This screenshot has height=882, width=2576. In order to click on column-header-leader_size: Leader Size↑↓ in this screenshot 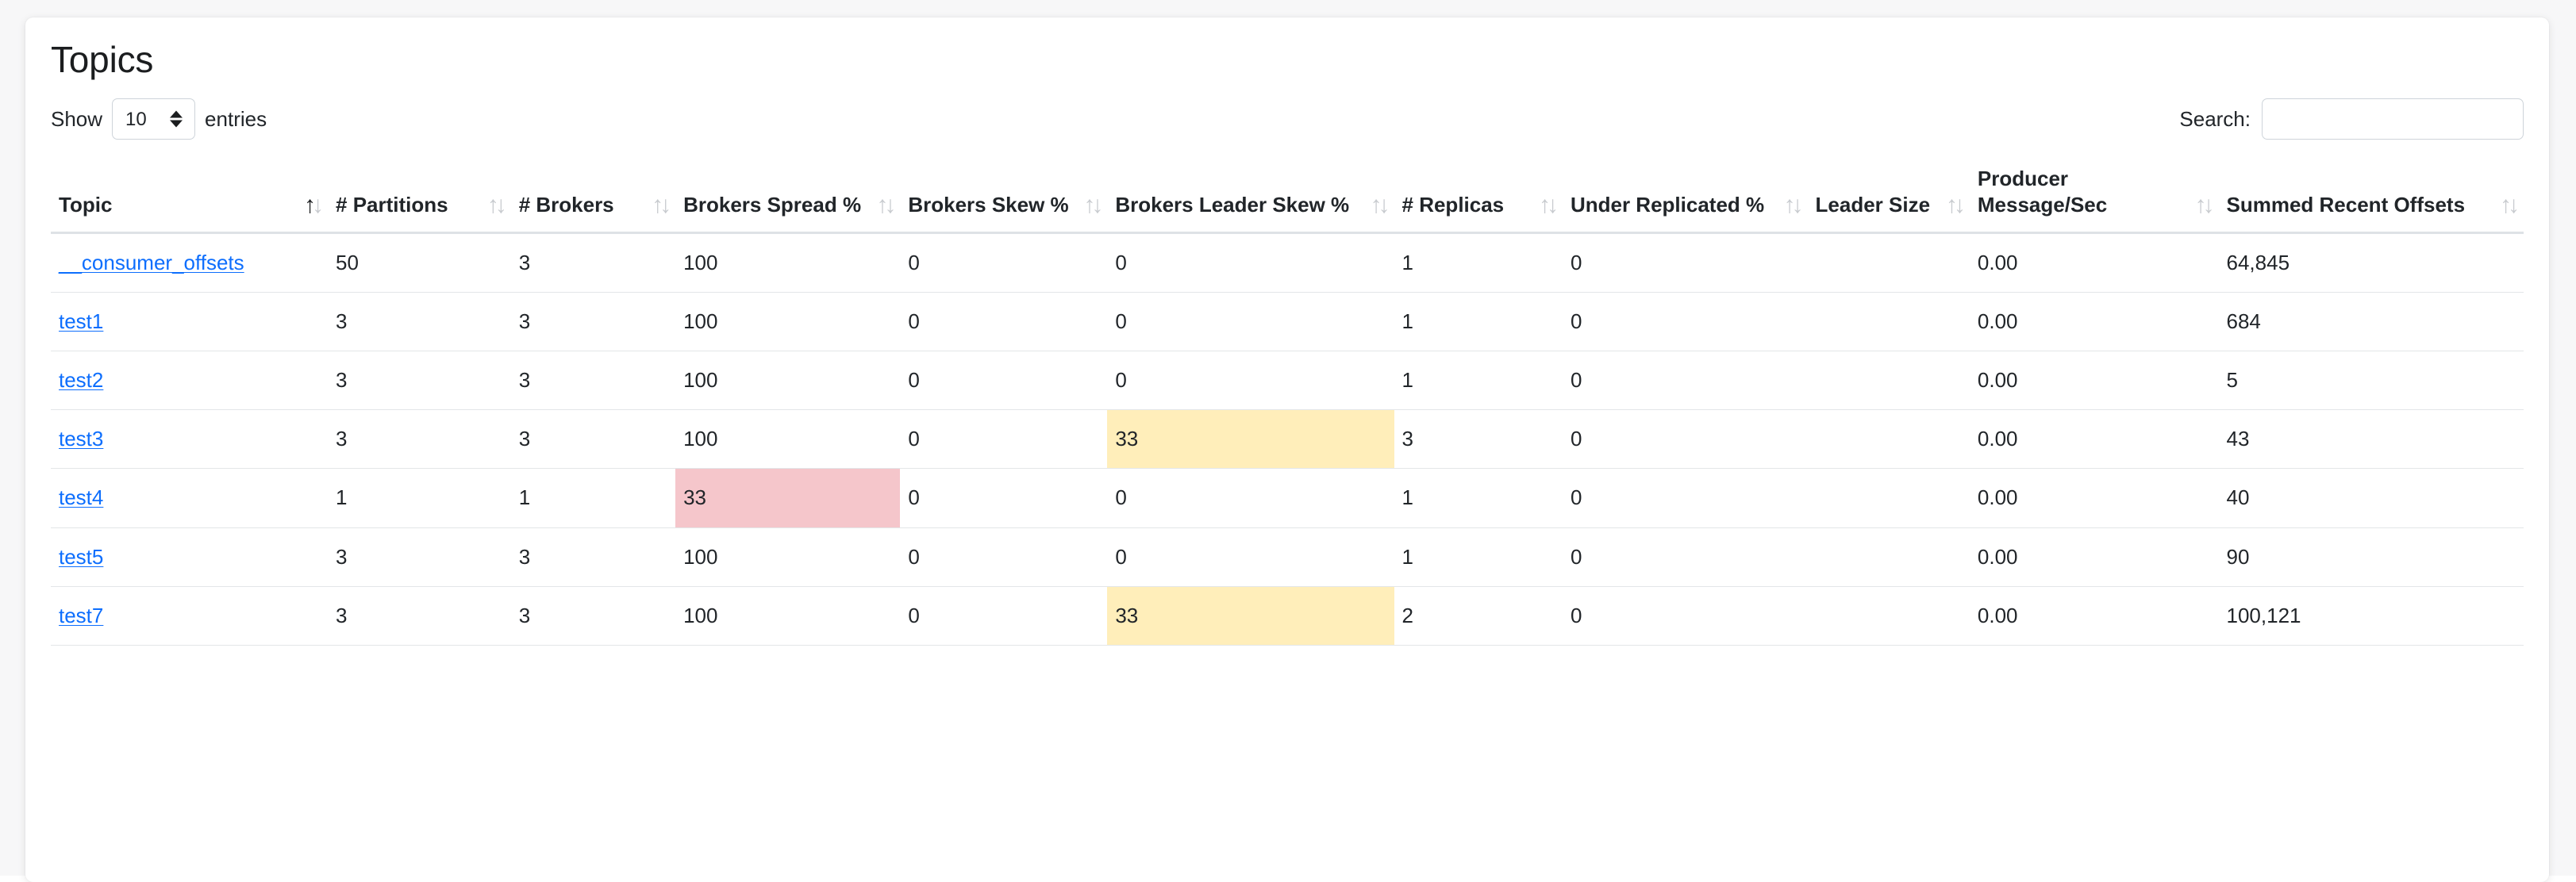, I will do `click(1889, 193)`.